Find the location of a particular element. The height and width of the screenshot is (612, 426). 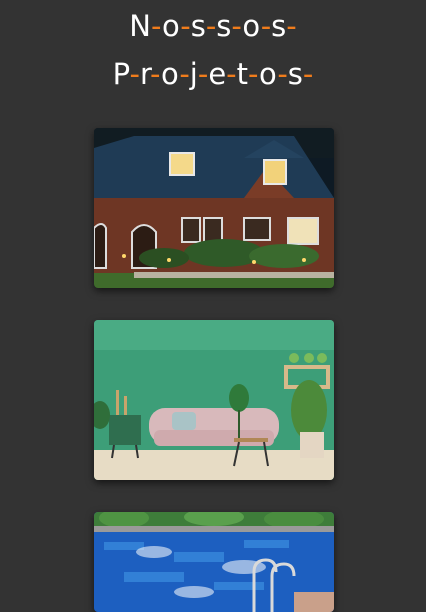

page-title-line-2: P-r-o-j-e-t-o-s- is located at coordinates (213, 74).